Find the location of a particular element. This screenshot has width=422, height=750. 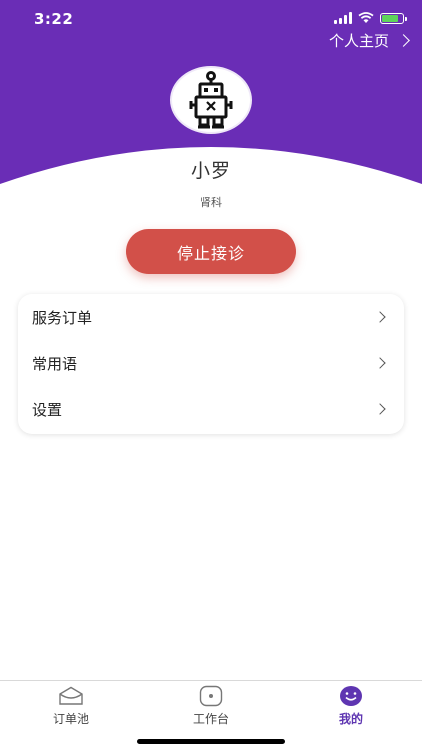

tab-mine: 我的 is located at coordinates (351, 706).